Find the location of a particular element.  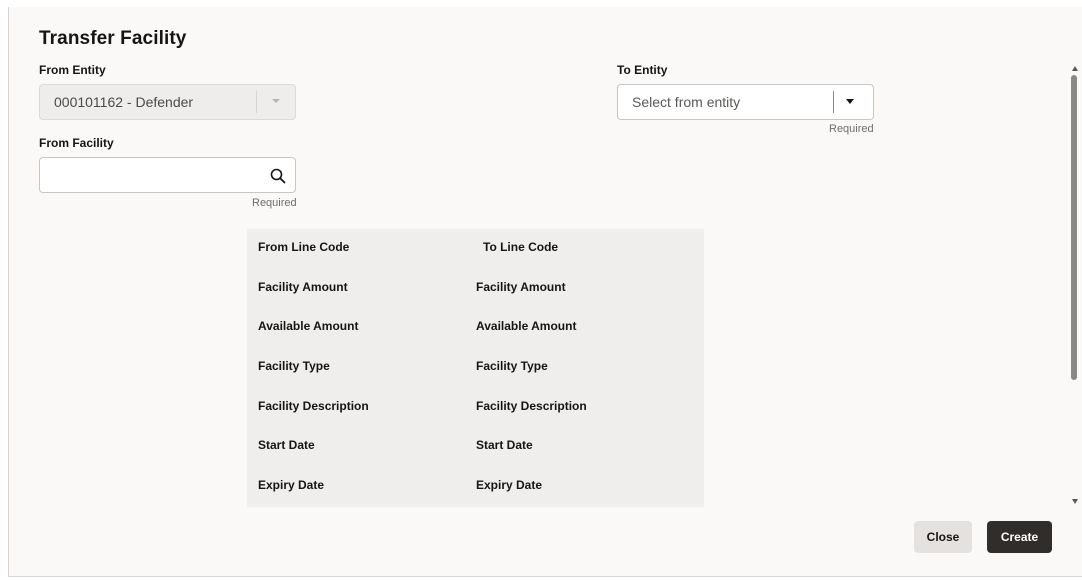

to-facility-description-label: Facility Description is located at coordinates (531, 406).